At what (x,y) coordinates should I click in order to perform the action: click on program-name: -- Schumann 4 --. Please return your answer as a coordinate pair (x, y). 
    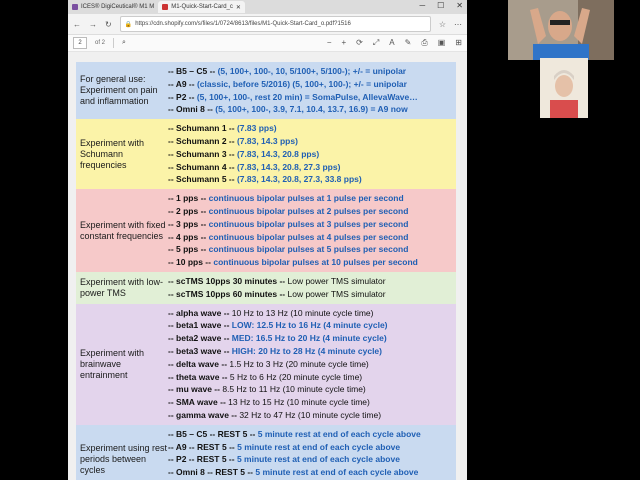
    Looking at the image, I should click on (202, 166).